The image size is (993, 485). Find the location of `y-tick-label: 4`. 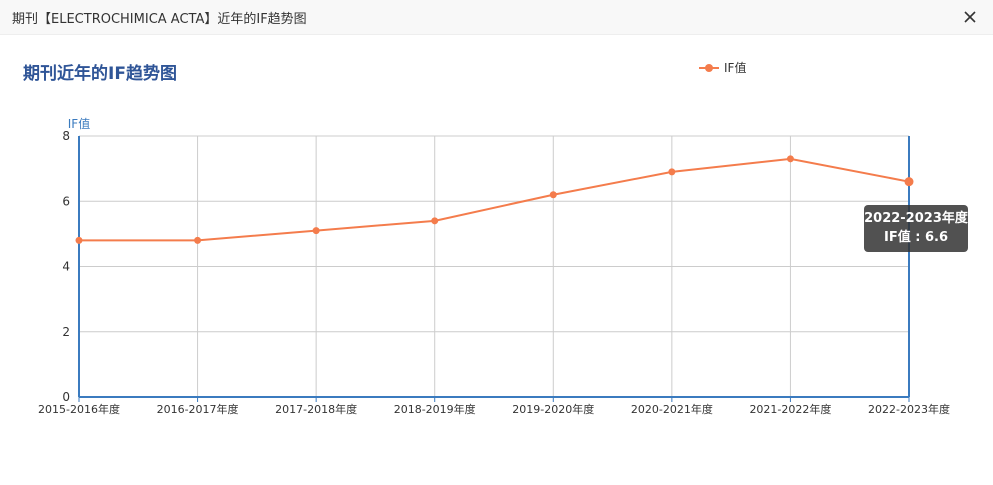

y-tick-label: 4 is located at coordinates (66, 267).